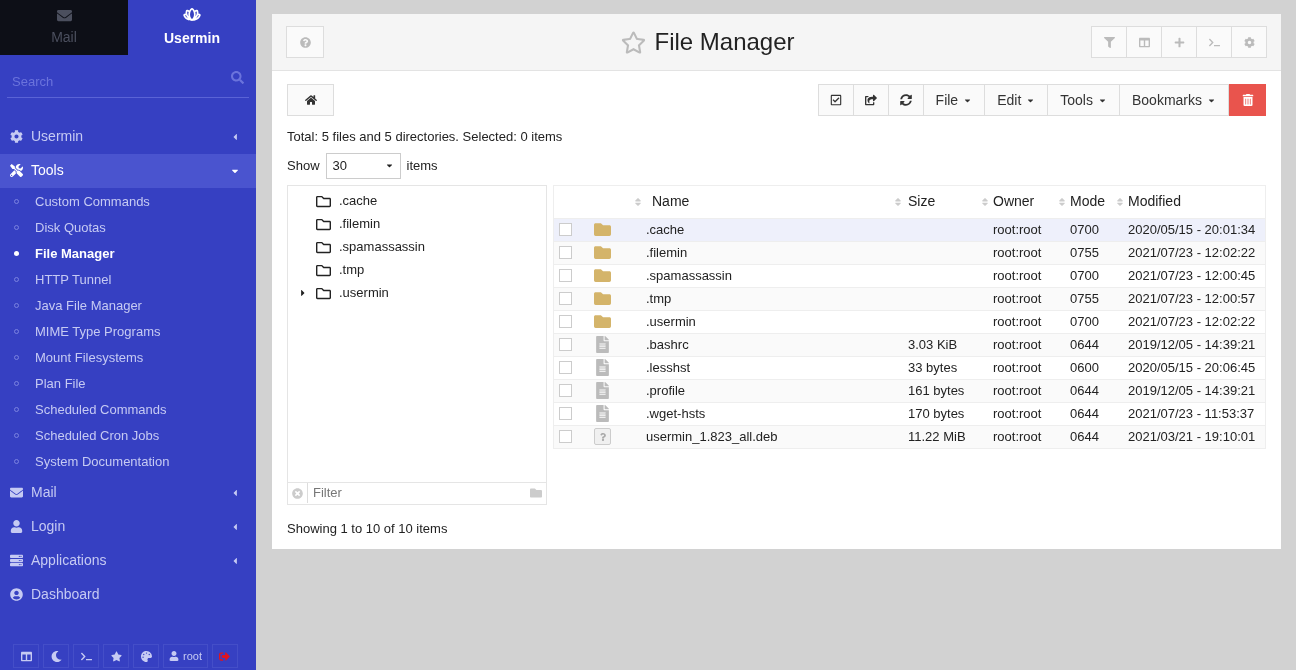 The image size is (1296, 670). I want to click on dropdown-button: File, so click(954, 100).